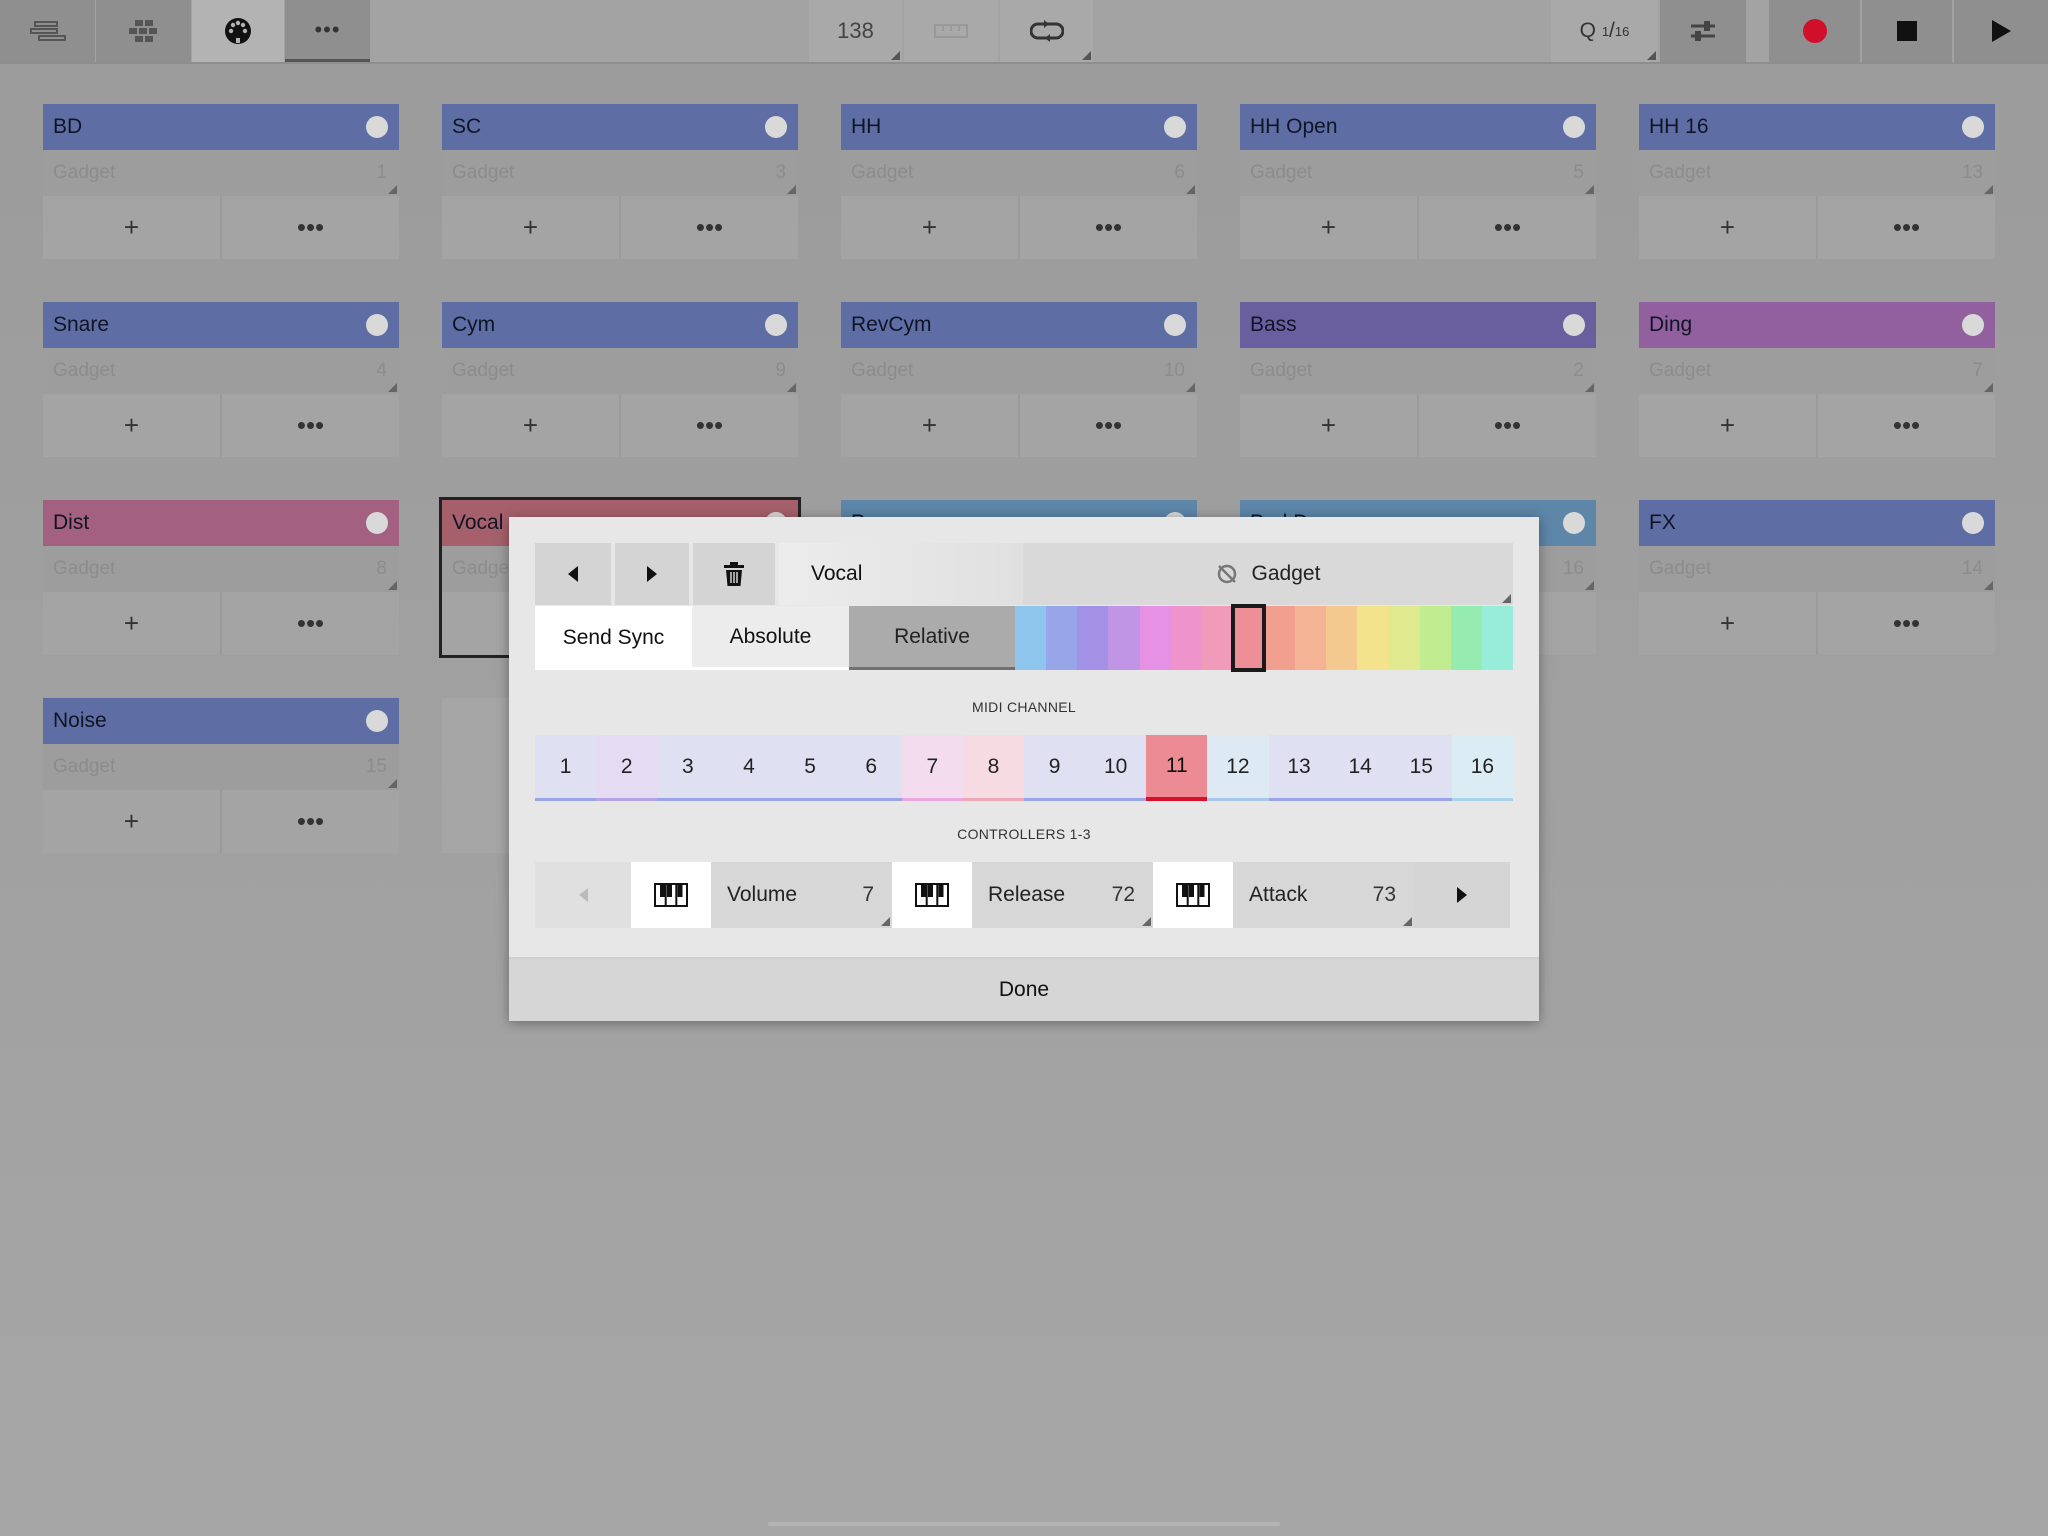 The width and height of the screenshot is (2048, 1536). I want to click on track-card: Dist Gadget 8 + •••, so click(221, 577).